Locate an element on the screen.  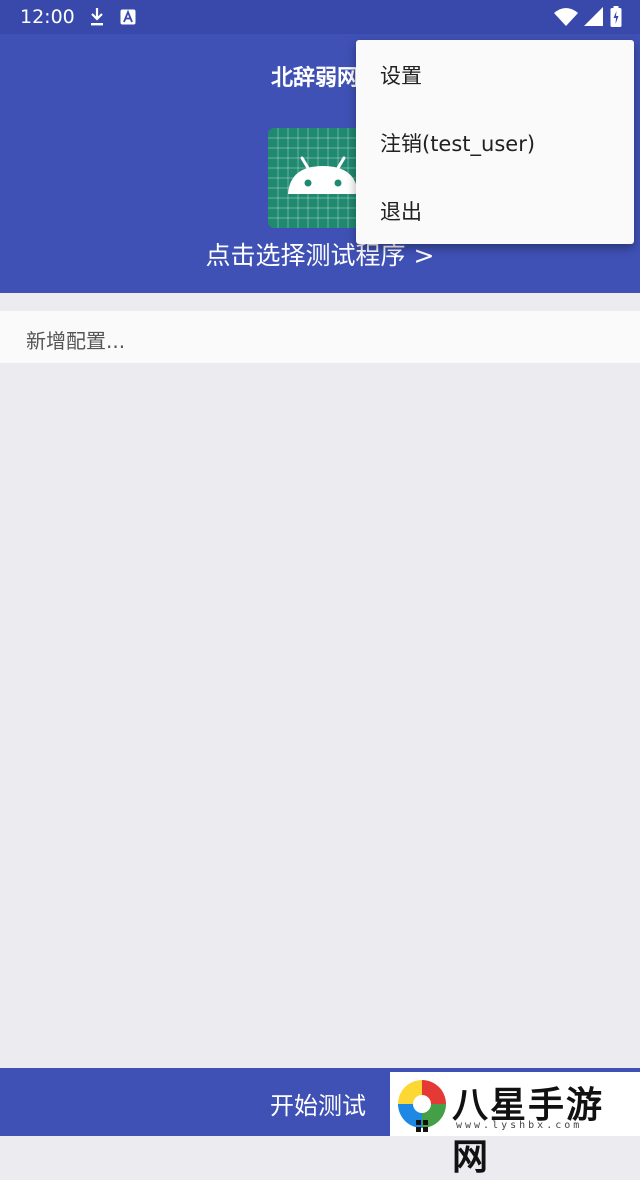
start-test-button: 开始测试 is located at coordinates (318, 1103).